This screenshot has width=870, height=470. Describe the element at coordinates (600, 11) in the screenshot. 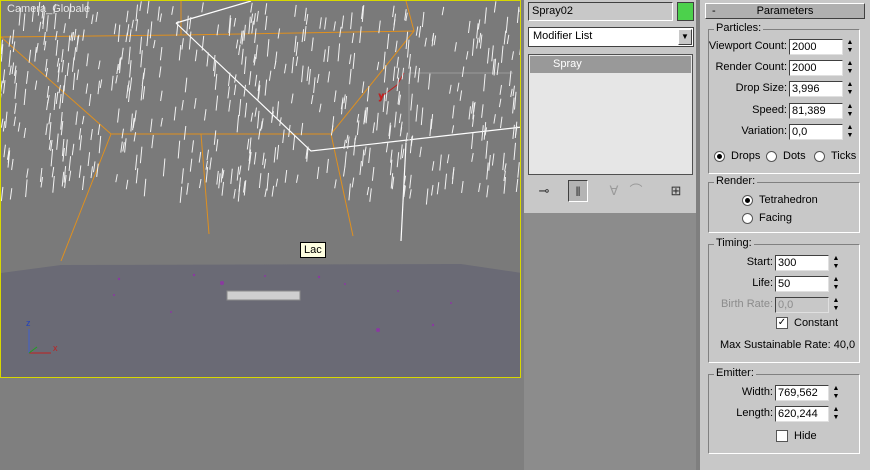

I see `object-name-field: Spray02` at that location.